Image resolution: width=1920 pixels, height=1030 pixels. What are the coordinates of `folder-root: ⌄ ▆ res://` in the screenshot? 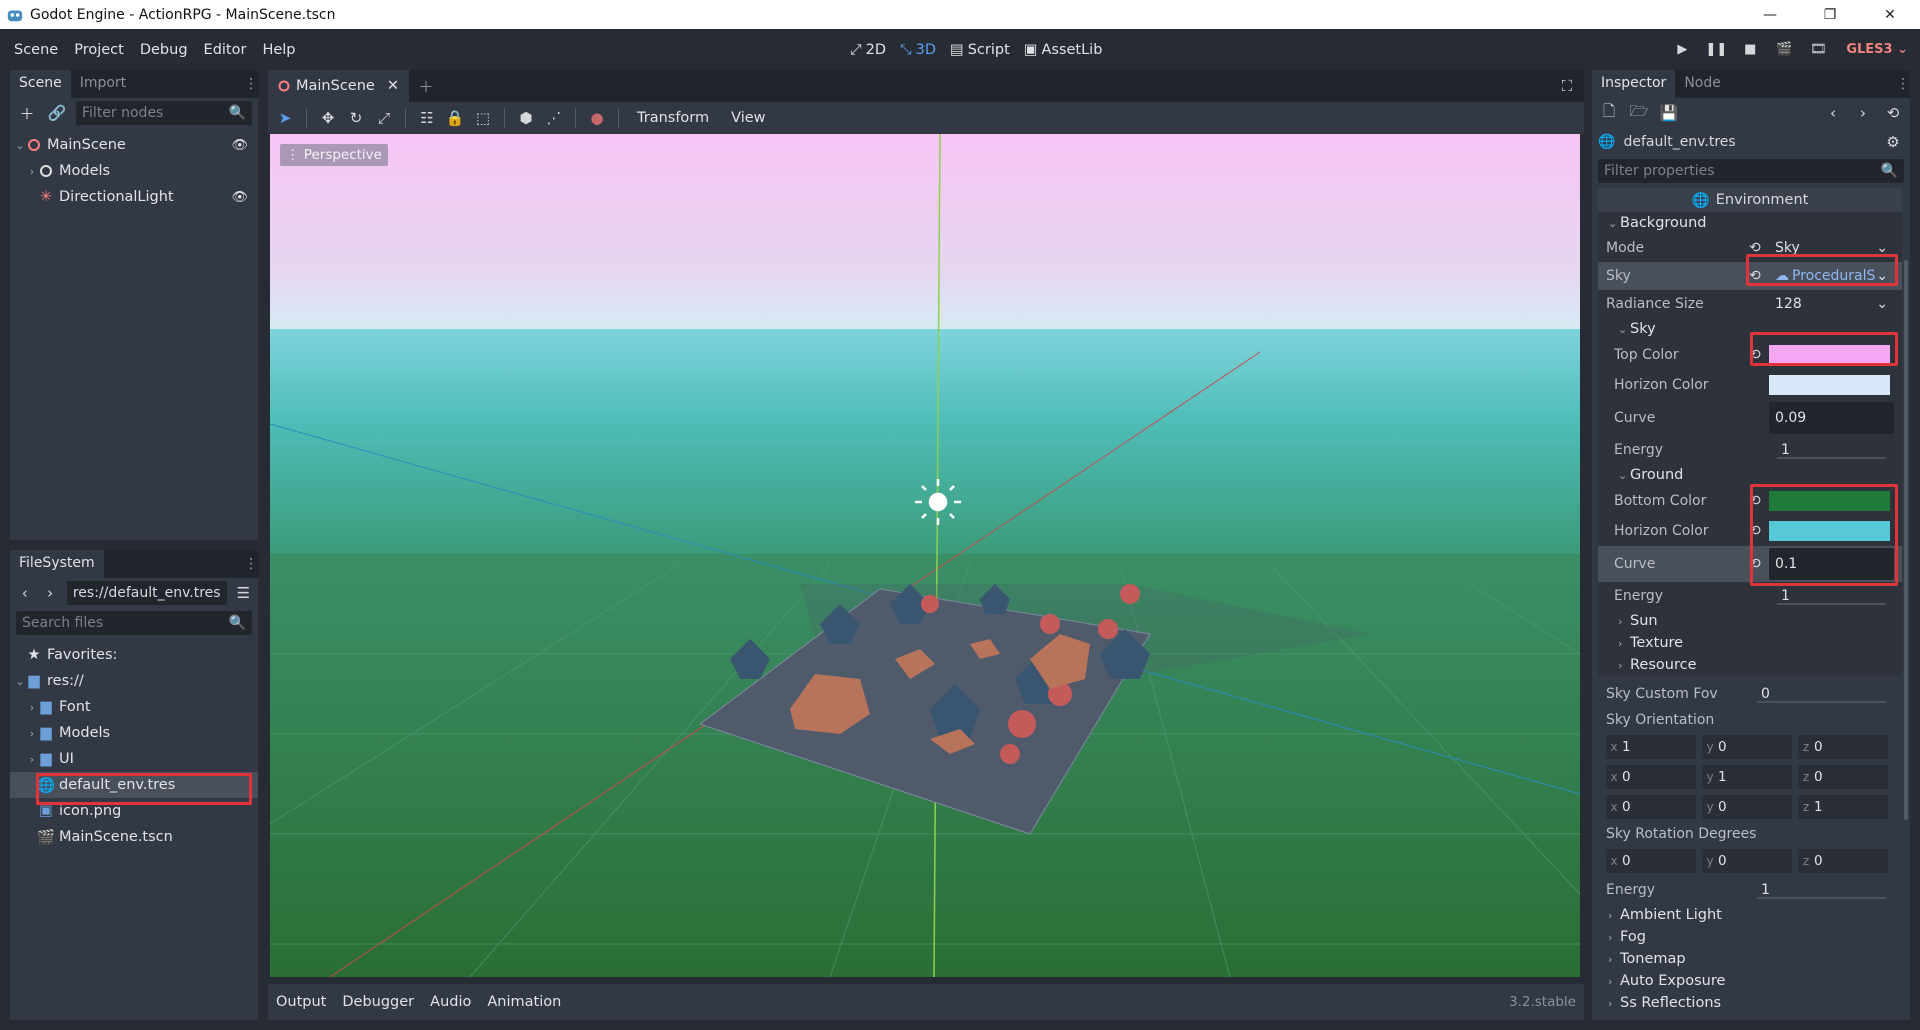 It's located at (134, 681).